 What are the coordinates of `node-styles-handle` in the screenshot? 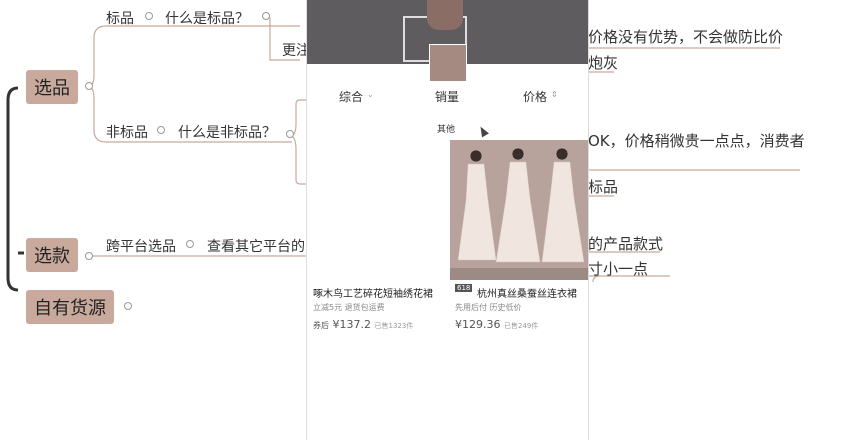 It's located at (89, 256).